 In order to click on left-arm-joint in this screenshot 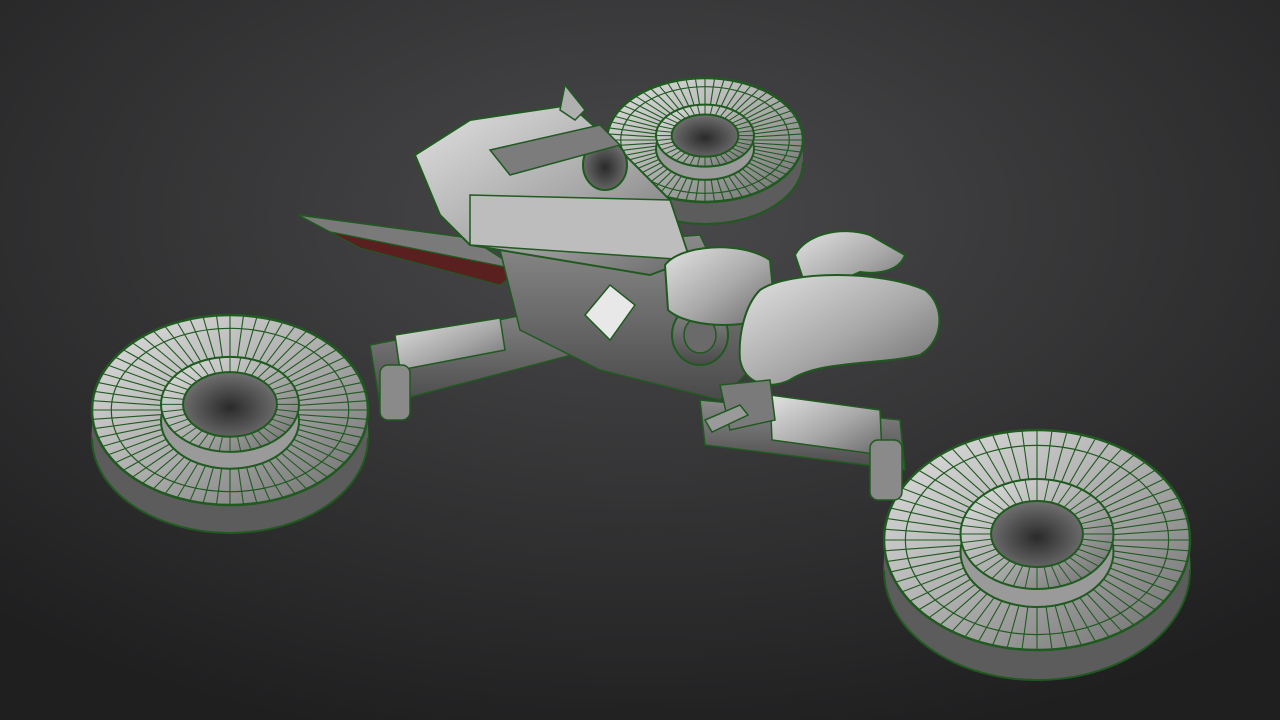, I will do `click(395, 392)`.